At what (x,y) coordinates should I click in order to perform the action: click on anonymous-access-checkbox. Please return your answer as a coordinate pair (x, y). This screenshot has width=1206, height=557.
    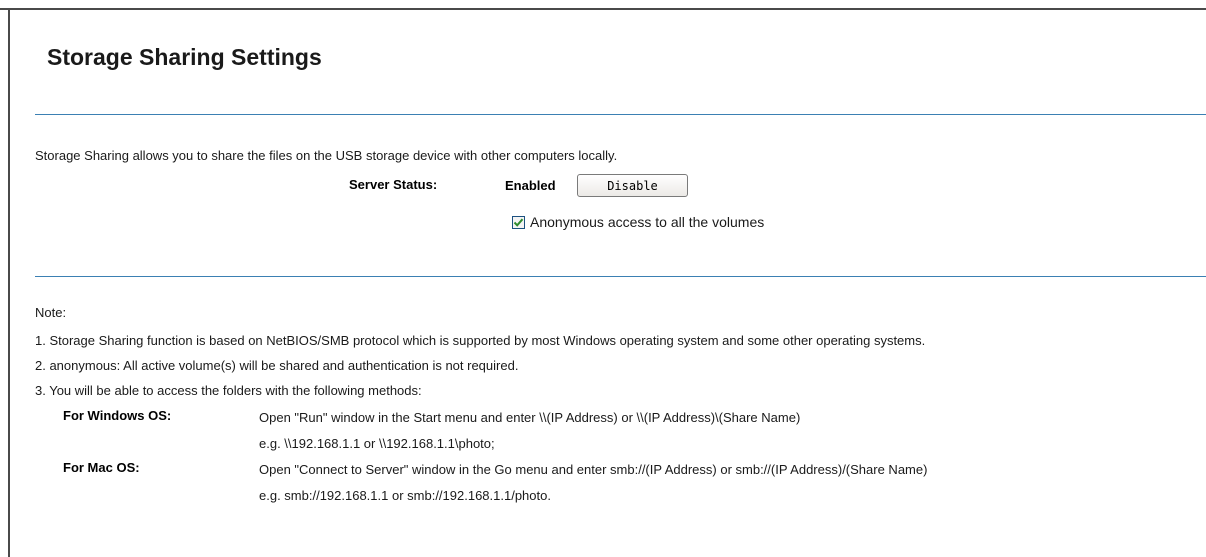
    Looking at the image, I should click on (518, 222).